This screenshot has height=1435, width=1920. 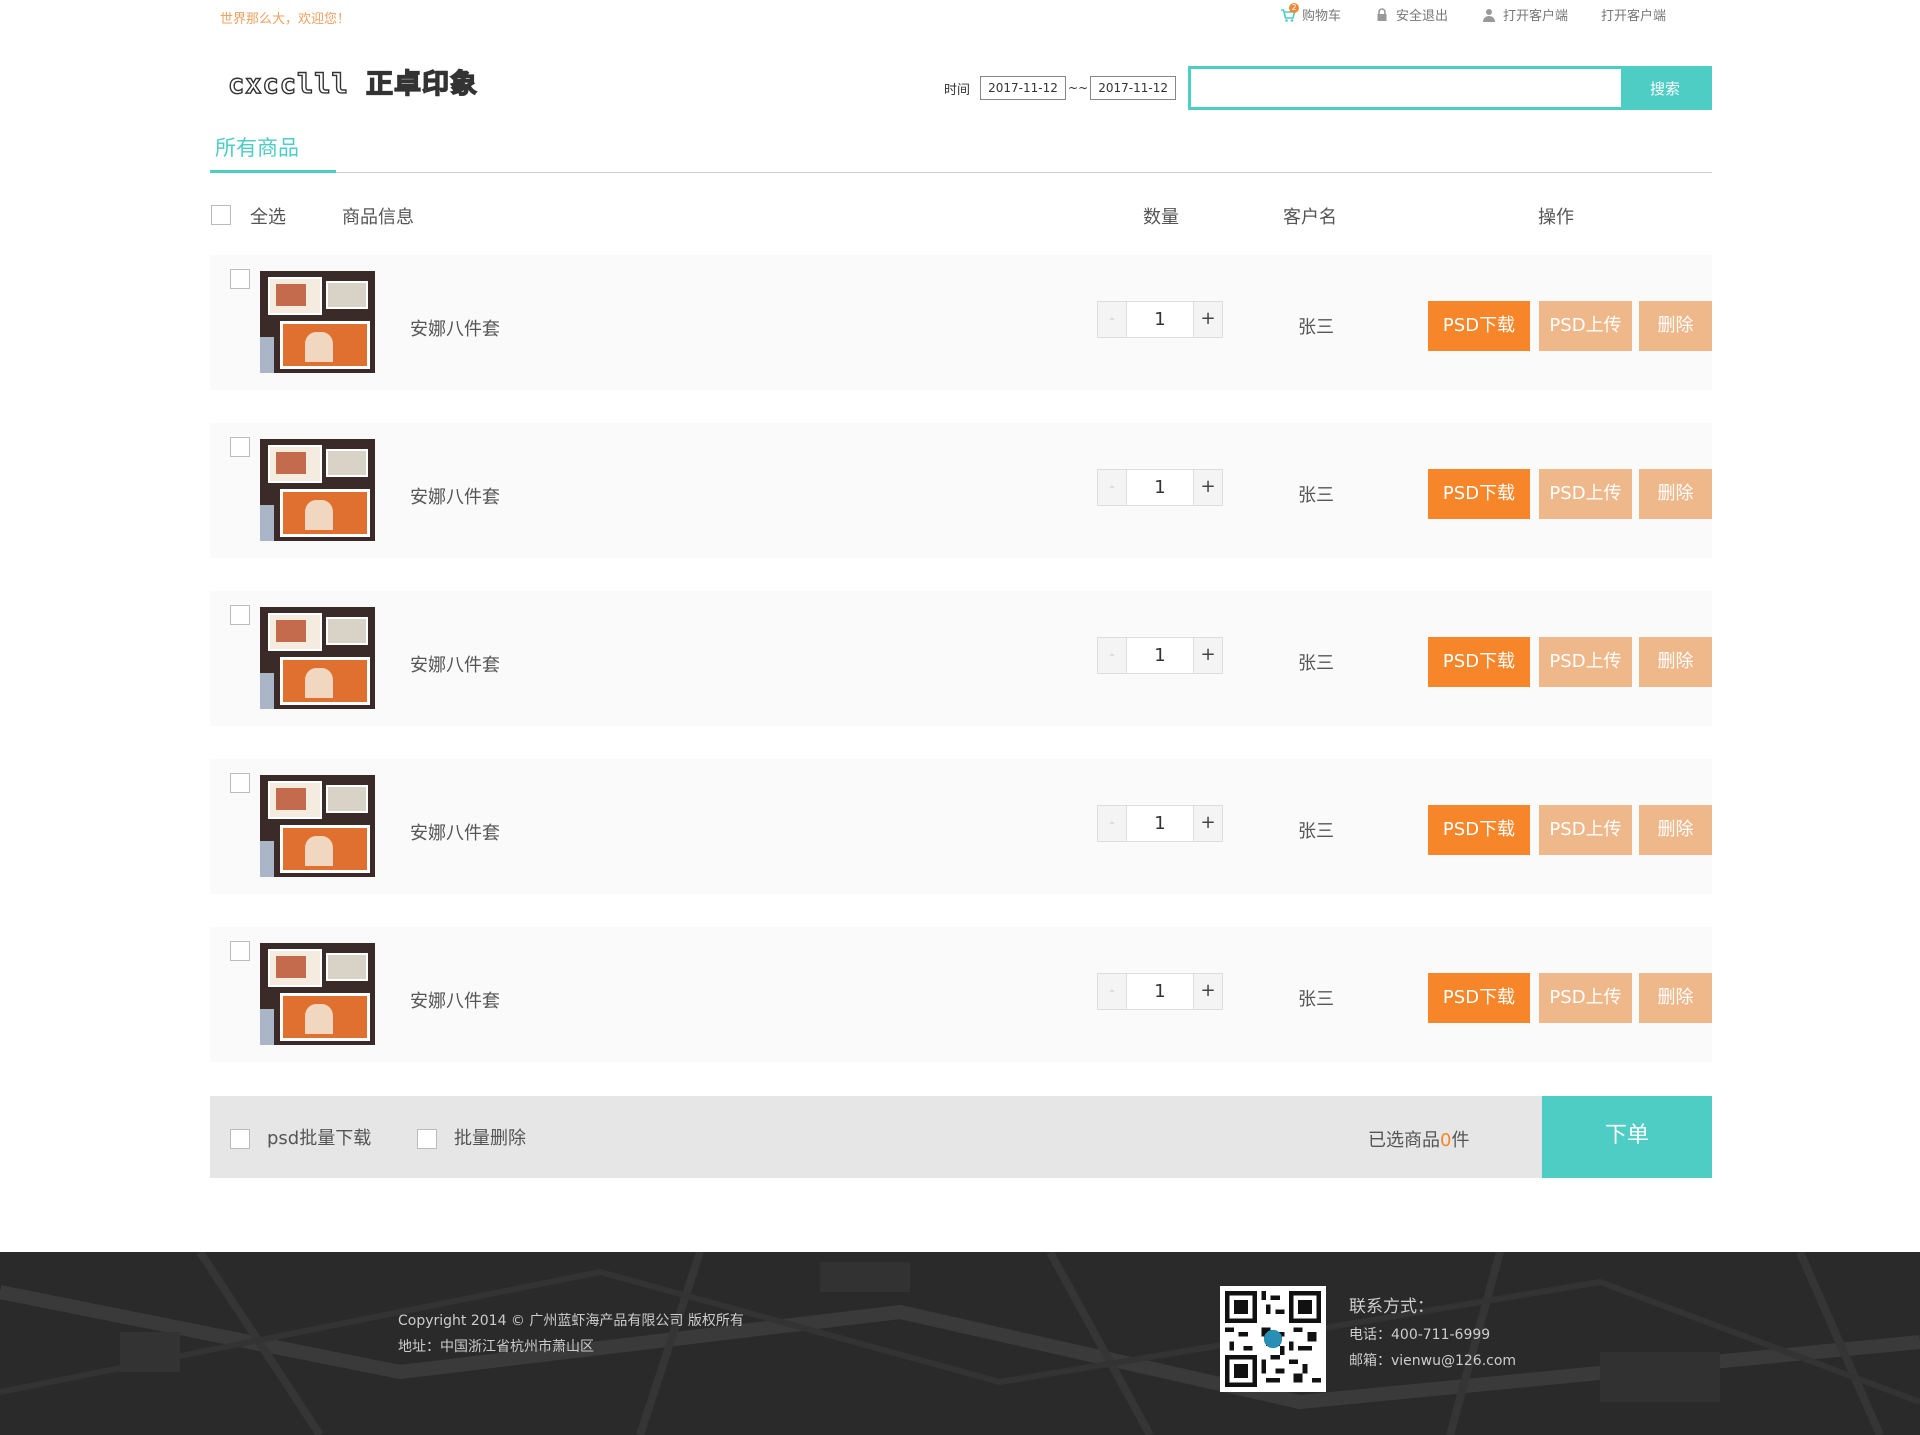 I want to click on qr-code, so click(x=1273, y=1339).